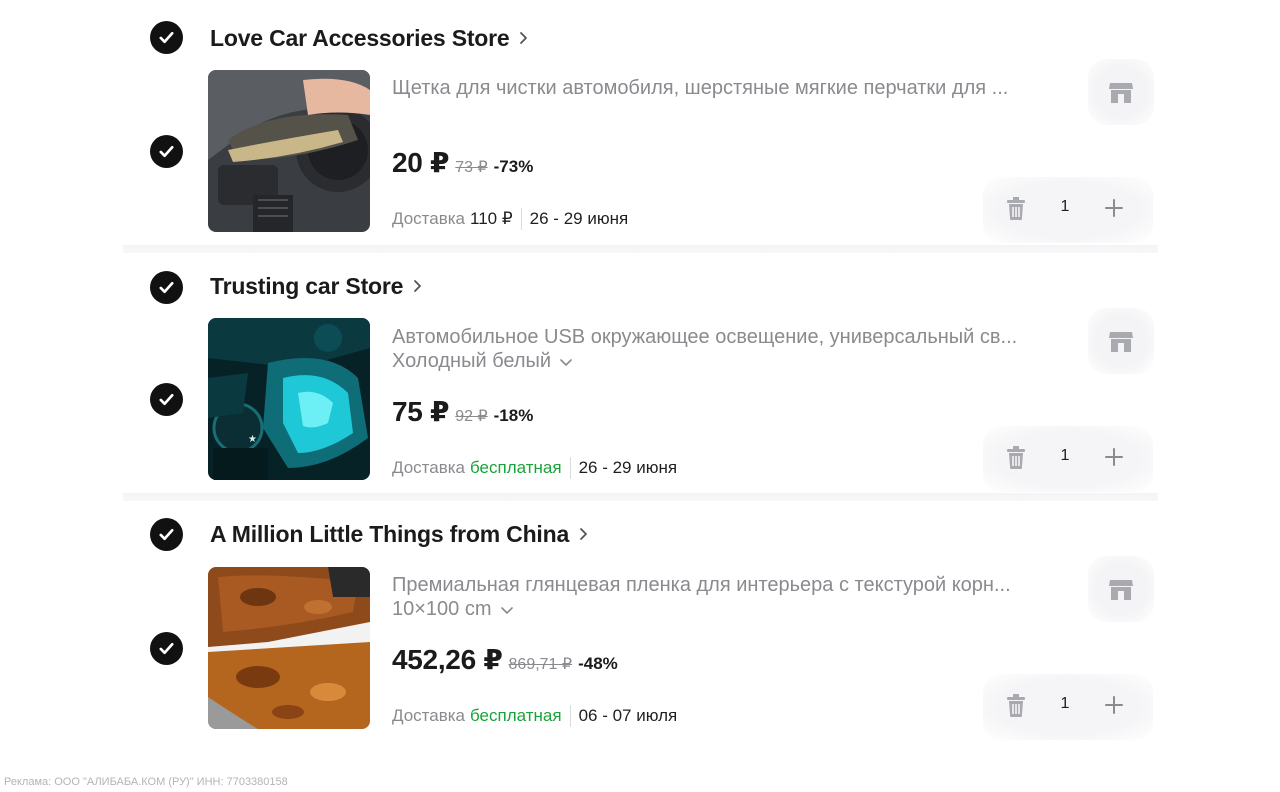 This screenshot has height=792, width=1280. I want to click on product-image: ★, so click(289, 399).